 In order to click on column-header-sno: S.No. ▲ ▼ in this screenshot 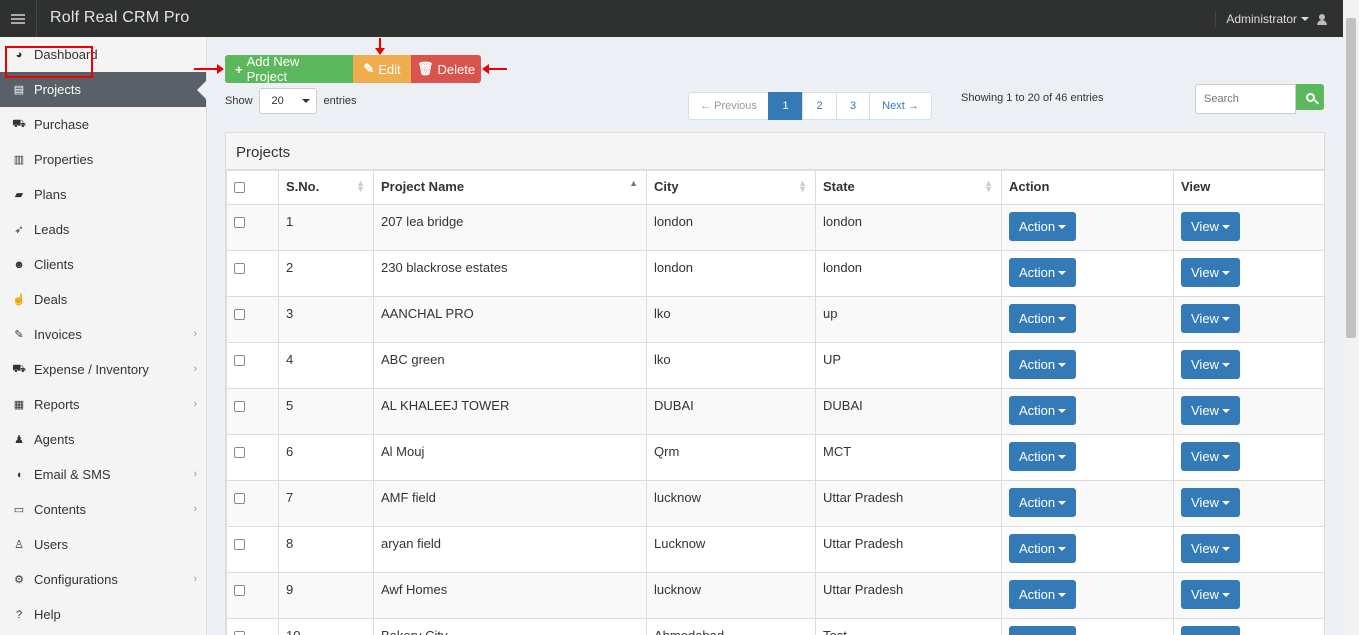, I will do `click(326, 187)`.